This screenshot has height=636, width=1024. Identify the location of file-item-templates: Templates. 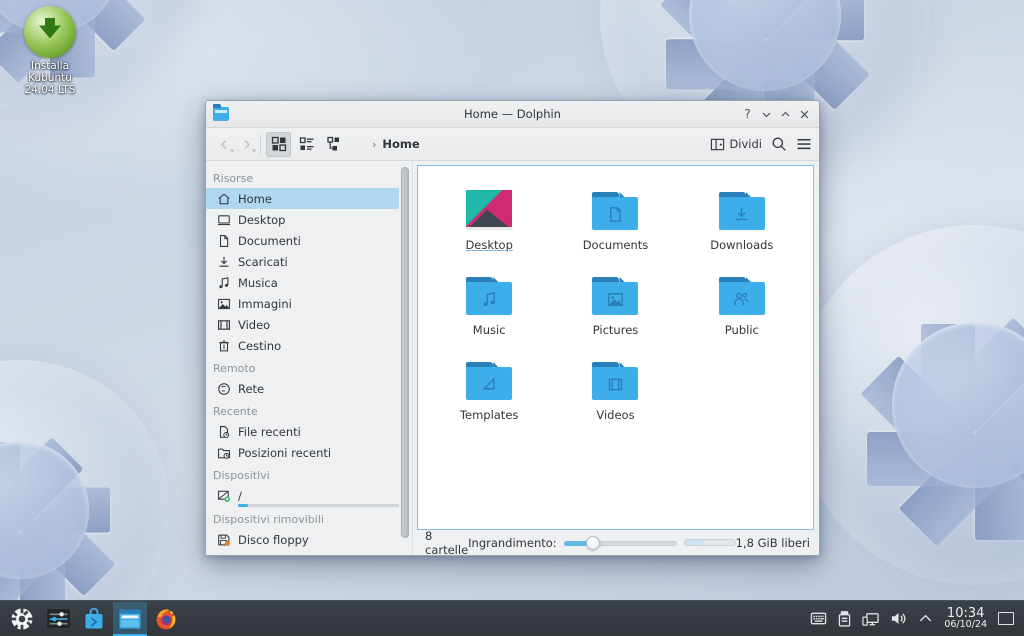
(489, 385).